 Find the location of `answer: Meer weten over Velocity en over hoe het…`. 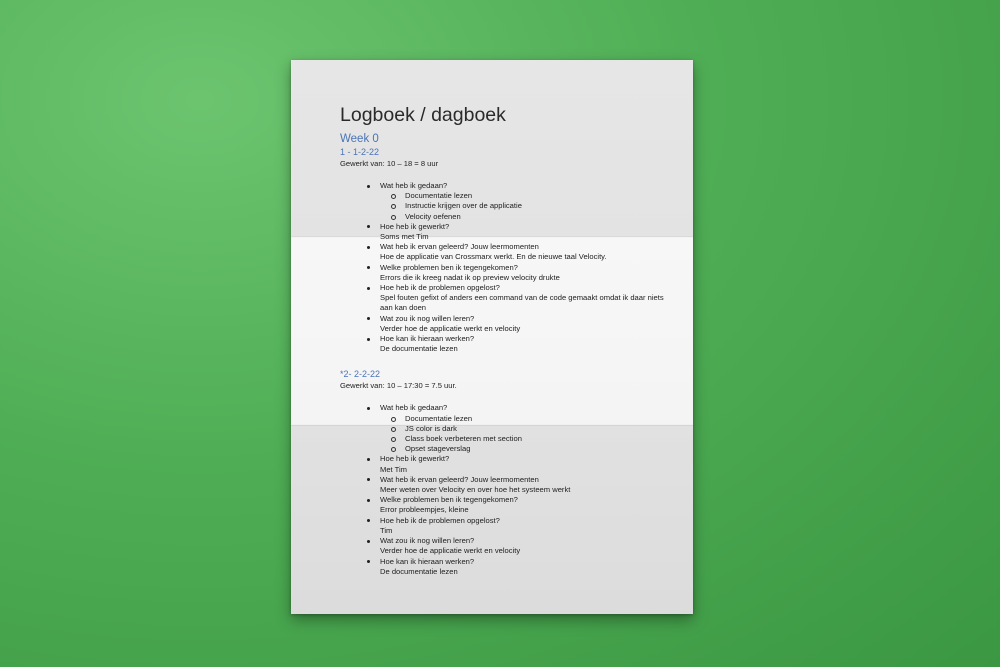

answer: Meer weten over Velocity en over hoe het… is located at coordinates (475, 490).